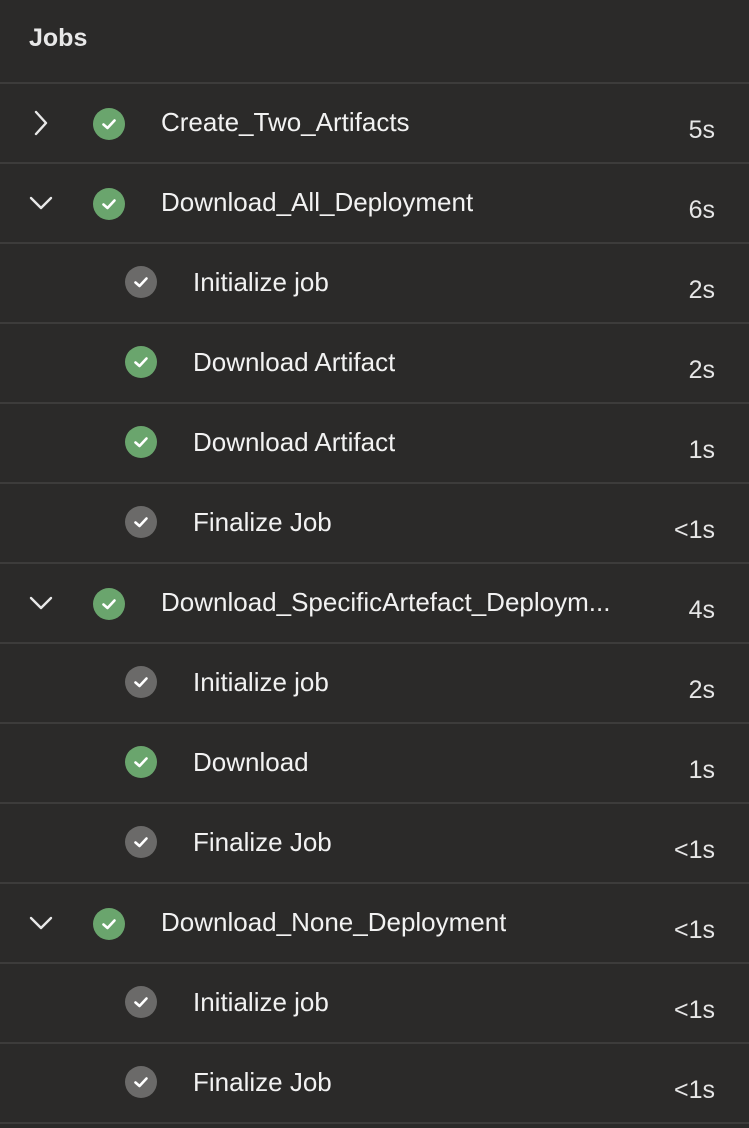  What do you see at coordinates (701, 130) in the screenshot?
I see `duration: 5s` at bounding box center [701, 130].